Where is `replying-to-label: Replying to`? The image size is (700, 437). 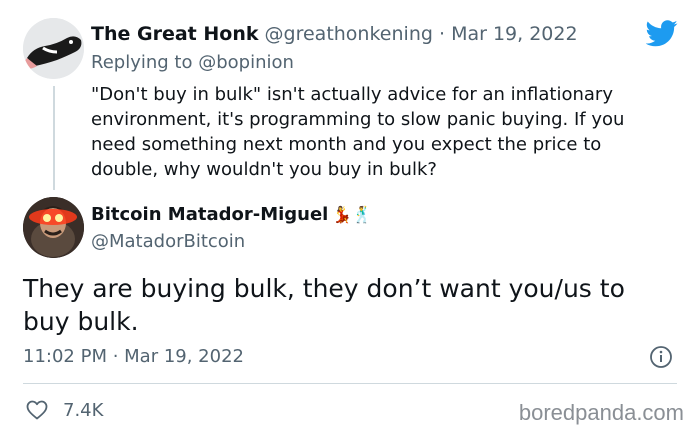
replying-to-label: Replying to is located at coordinates (142, 62).